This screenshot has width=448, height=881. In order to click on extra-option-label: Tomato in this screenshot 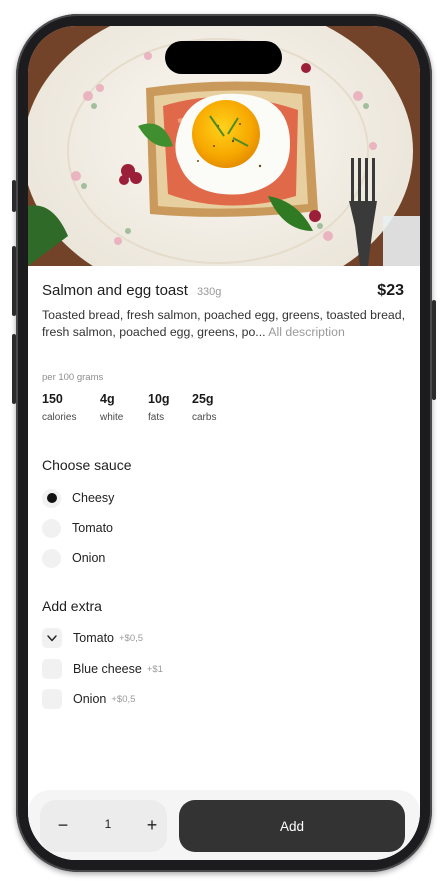, I will do `click(93, 638)`.